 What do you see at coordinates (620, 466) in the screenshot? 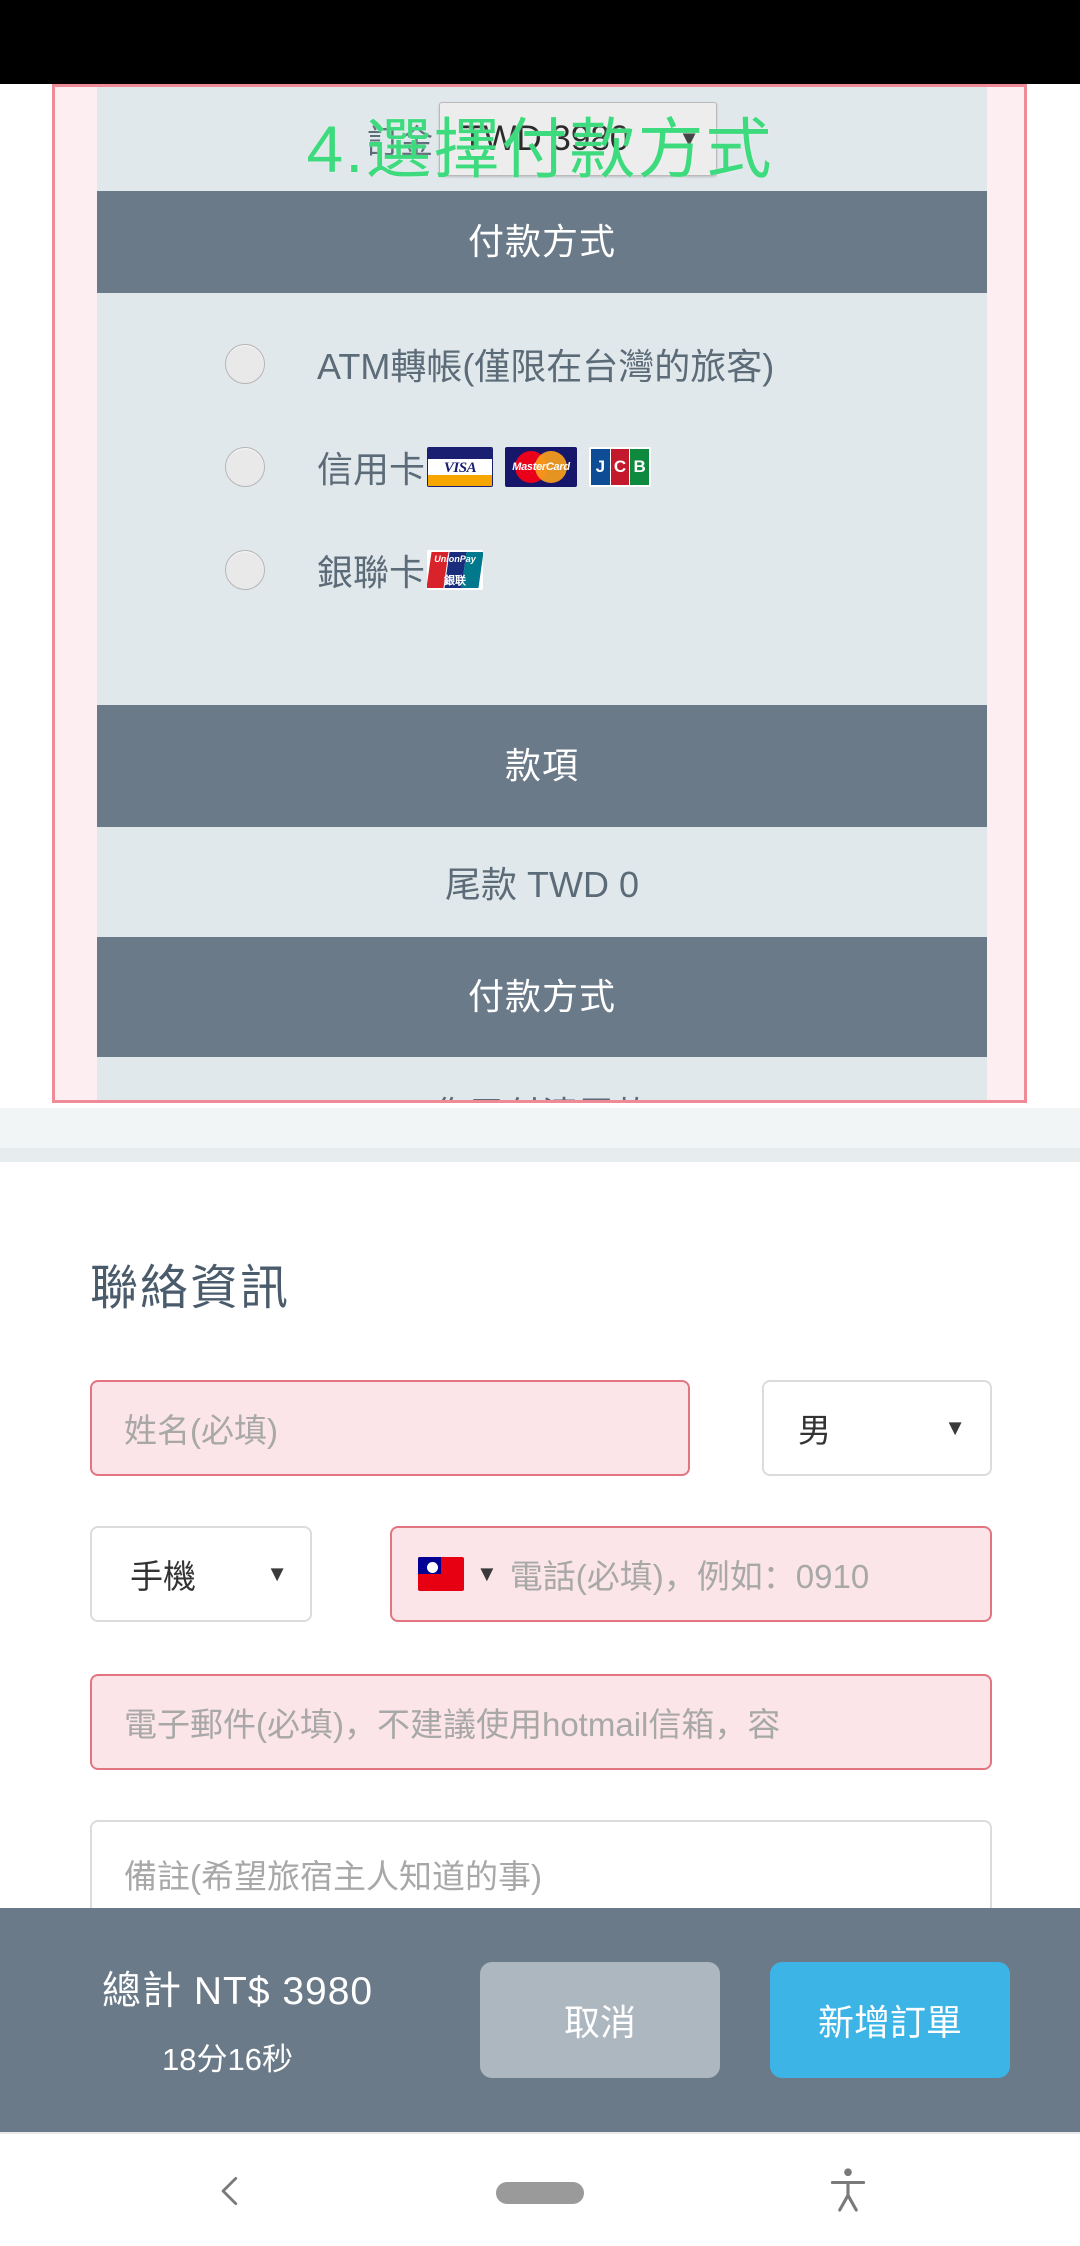
I see `jcb-logo: JCB` at bounding box center [620, 466].